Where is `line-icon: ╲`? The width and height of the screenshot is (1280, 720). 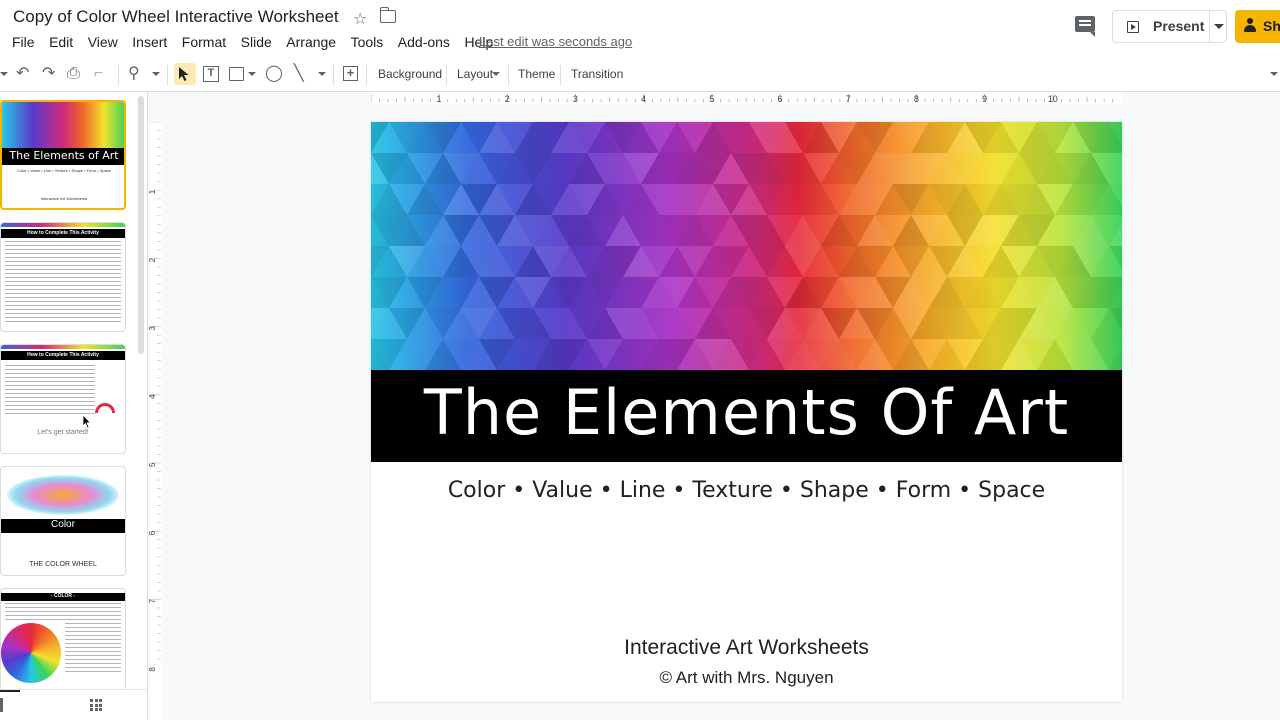
line-icon: ╲ is located at coordinates (299, 74).